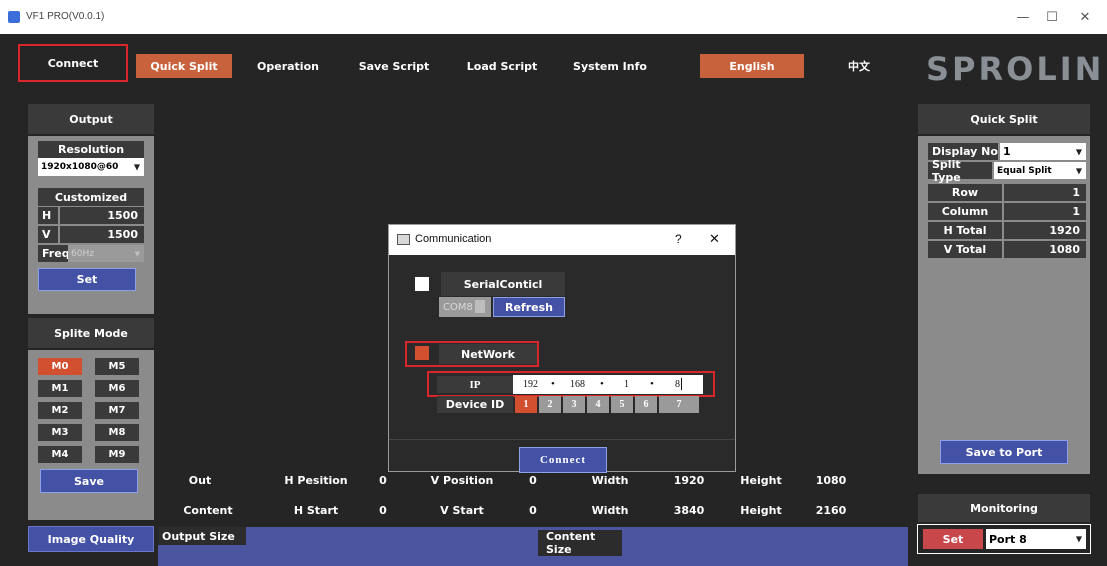 Image resolution: width=1107 pixels, height=566 pixels. What do you see at coordinates (288, 66) in the screenshot?
I see `menu-operation: Operation` at bounding box center [288, 66].